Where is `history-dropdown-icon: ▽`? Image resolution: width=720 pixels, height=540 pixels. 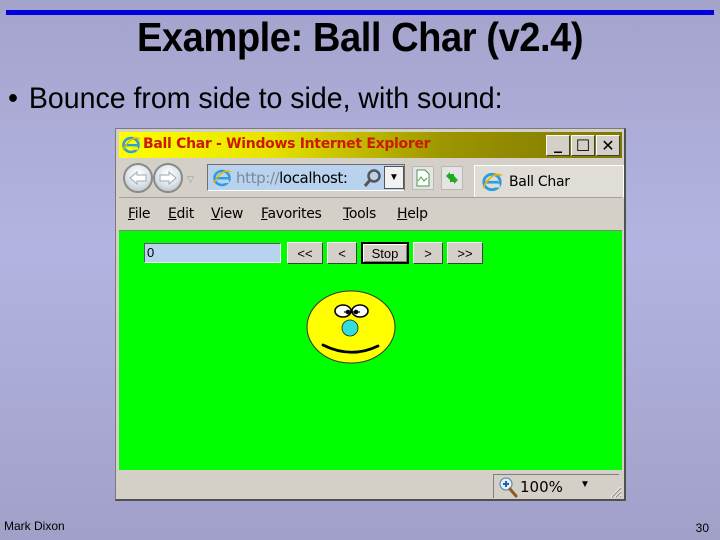
history-dropdown-icon: ▽ is located at coordinates (190, 179).